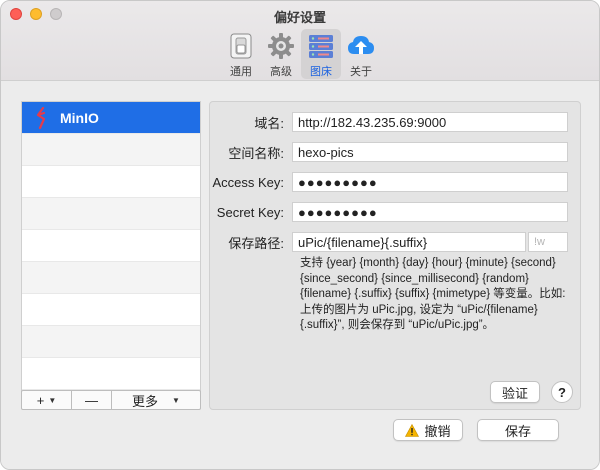 Image resolution: width=600 pixels, height=470 pixels. I want to click on save-button: 保存, so click(518, 430).